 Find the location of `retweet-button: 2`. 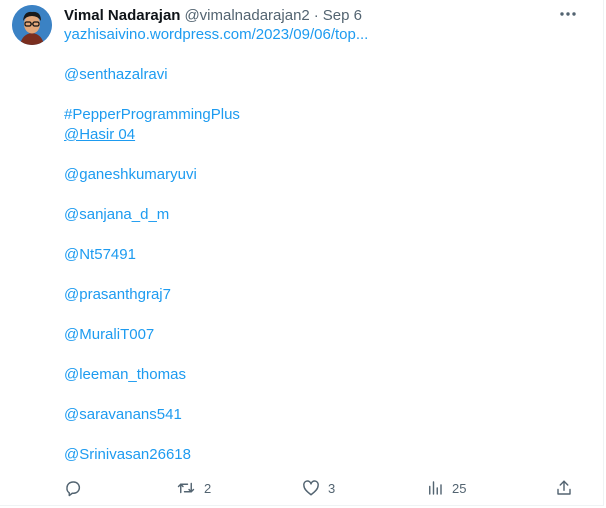

retweet-button: 2 is located at coordinates (193, 488).